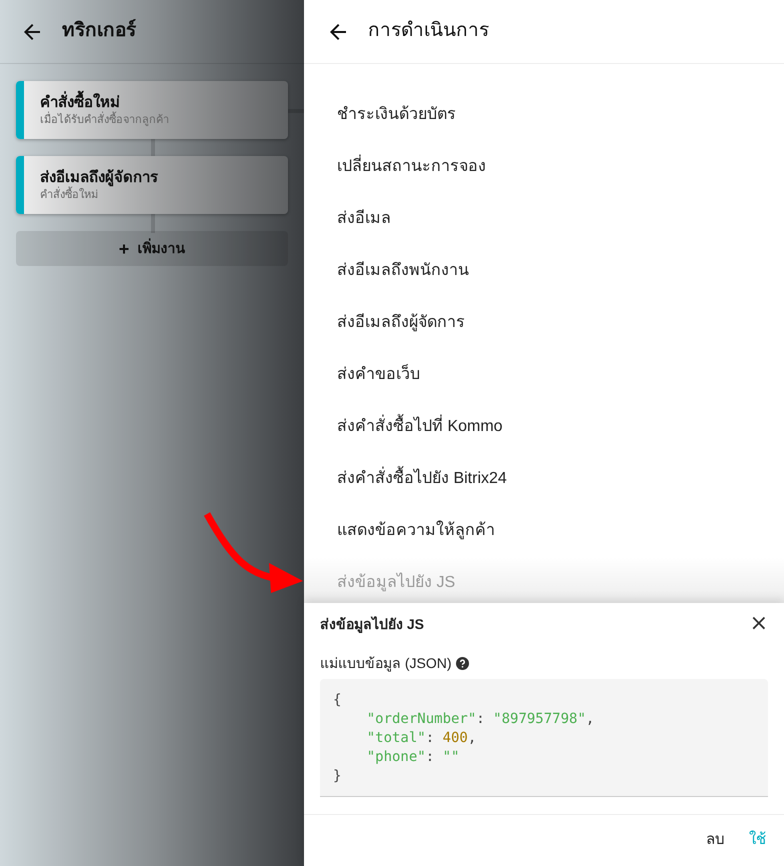 The width and height of the screenshot is (784, 866). I want to click on action-item: ส่งคำสั่งซื้อไปยัง Bitrix24, so click(544, 479).